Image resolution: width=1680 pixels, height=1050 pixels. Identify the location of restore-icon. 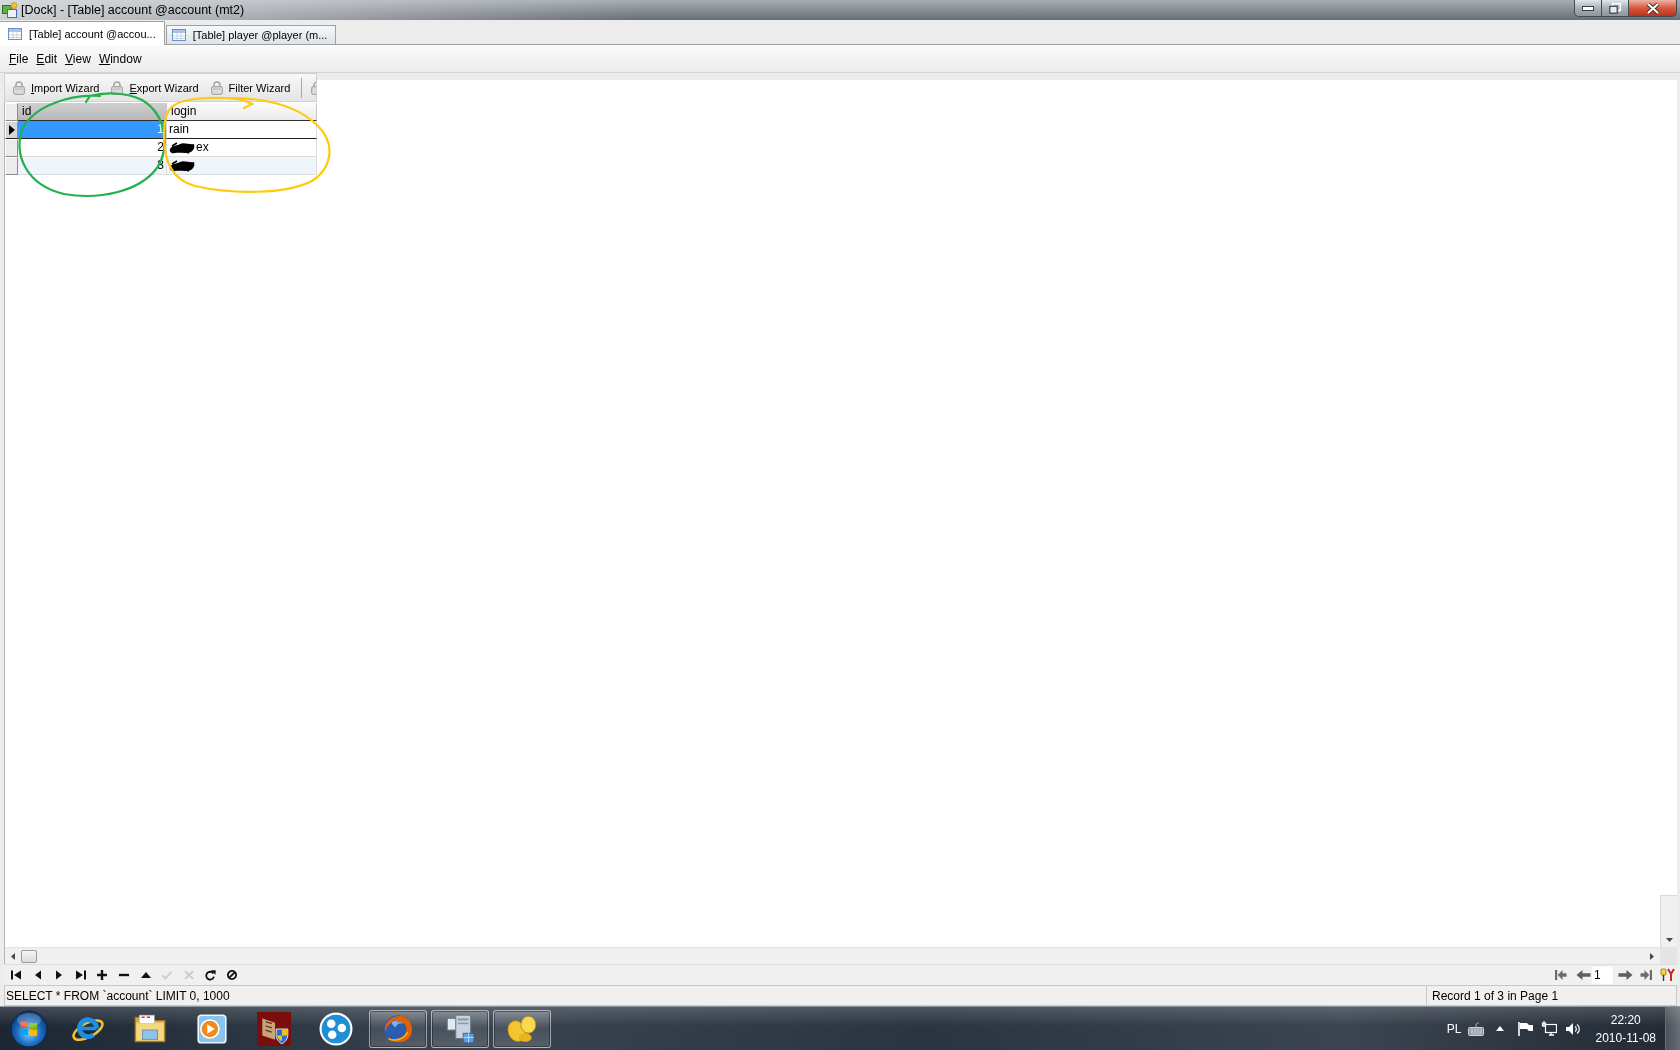
(1615, 8).